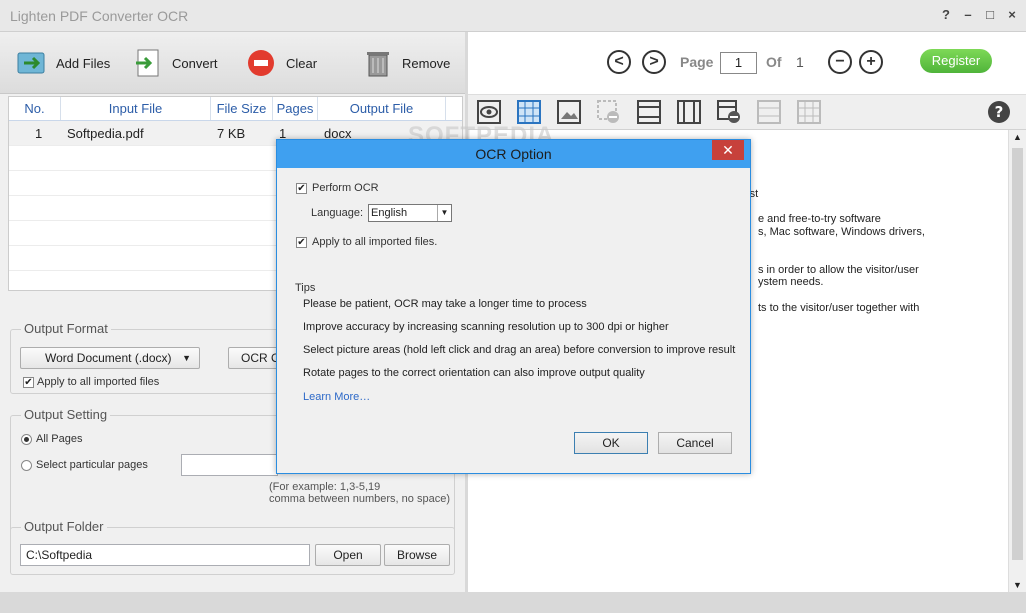  Describe the element at coordinates (242, 108) in the screenshot. I see `col-file-size: File Size` at that location.